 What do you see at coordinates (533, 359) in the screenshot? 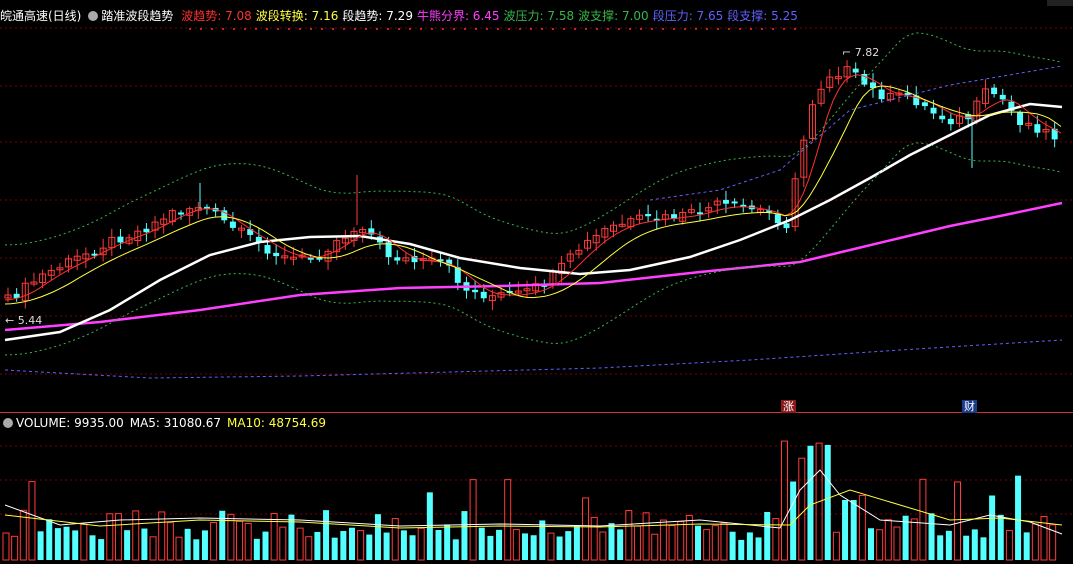
I see `segment-support-band` at bounding box center [533, 359].